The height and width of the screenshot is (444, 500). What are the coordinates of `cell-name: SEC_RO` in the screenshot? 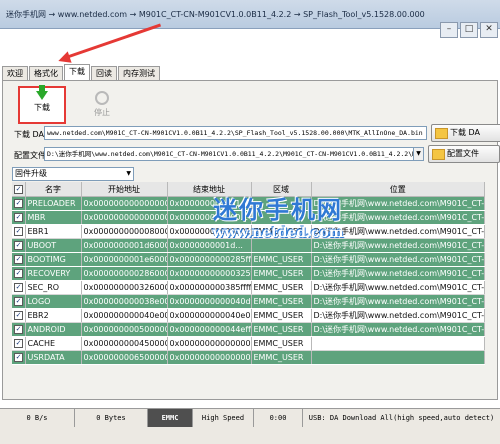 It's located at (53, 287).